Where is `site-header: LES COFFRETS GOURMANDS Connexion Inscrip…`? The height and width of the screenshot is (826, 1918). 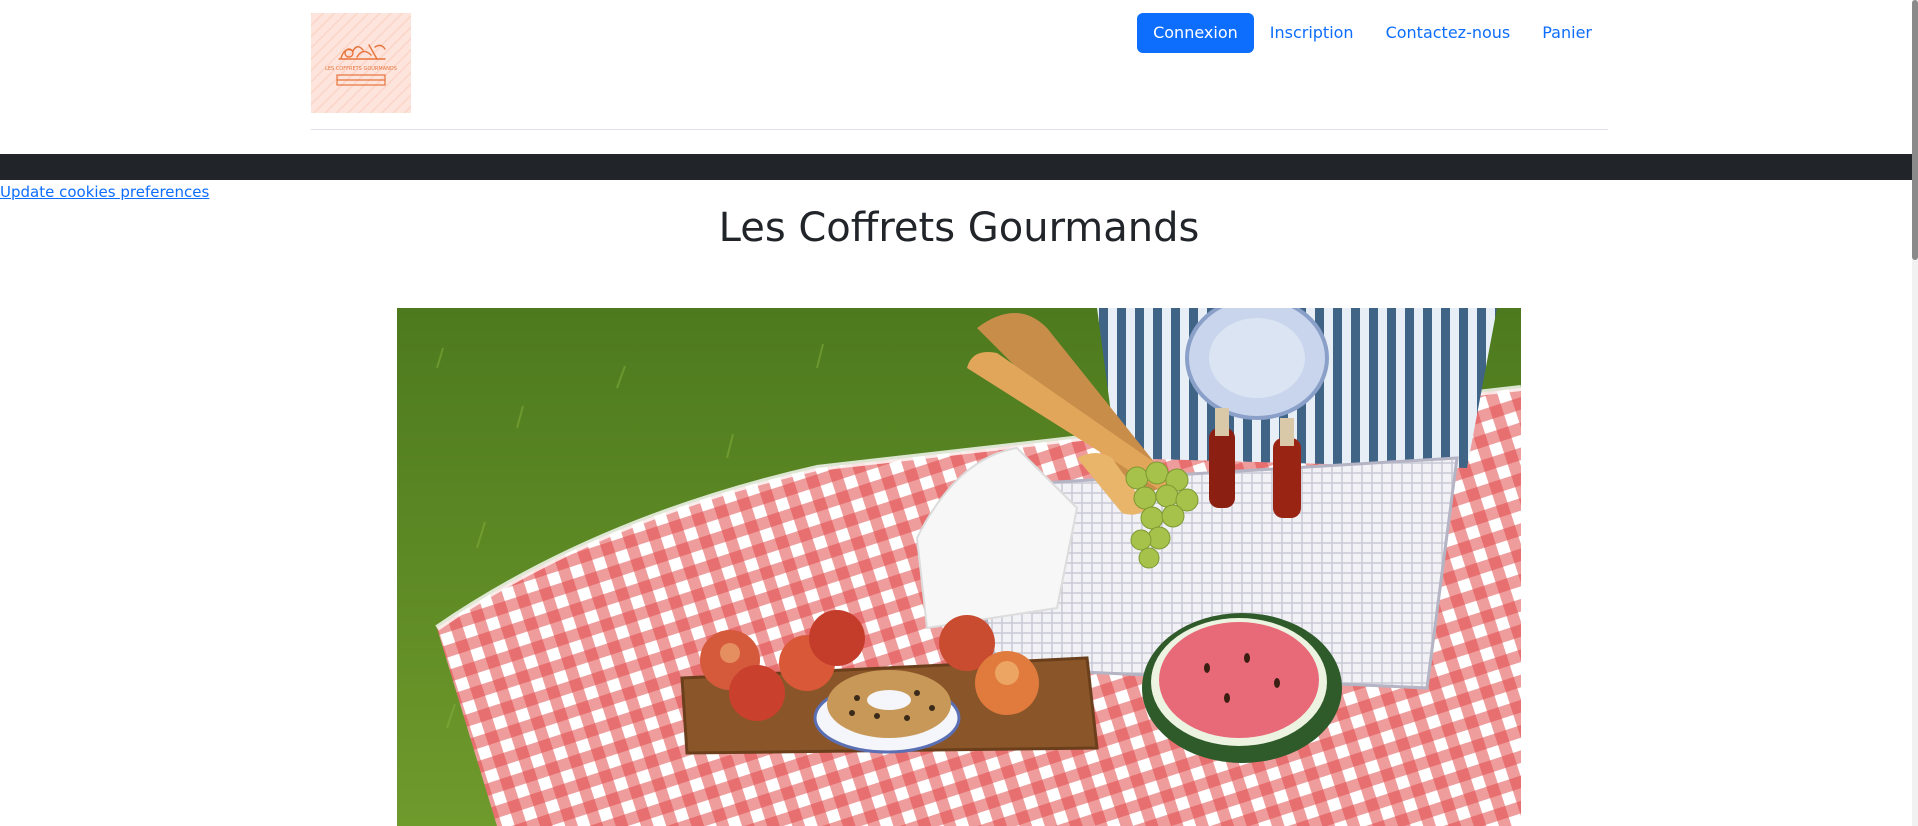 site-header: LES COFFRETS GOURMANDS Connexion Inscrip… is located at coordinates (959, 65).